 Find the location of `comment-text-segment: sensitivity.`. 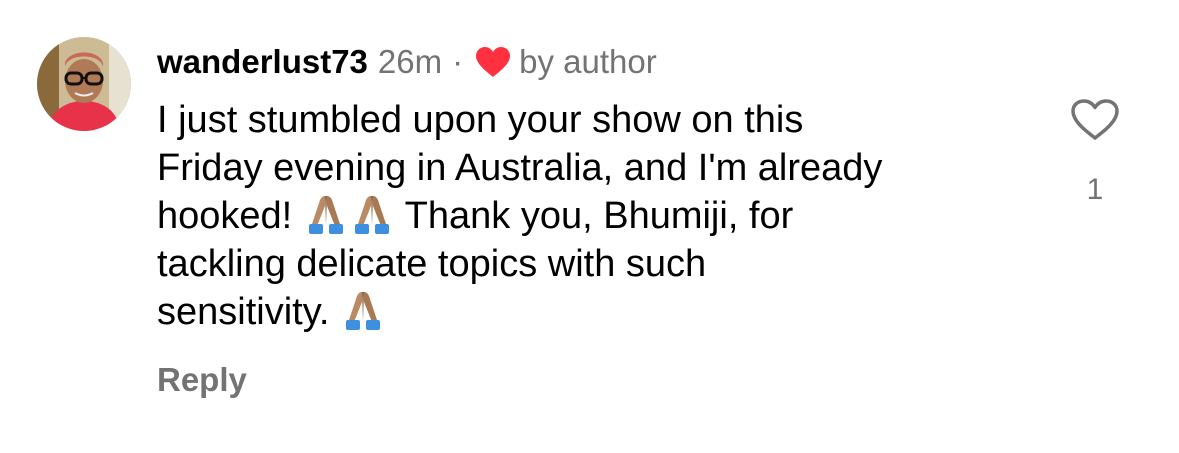

comment-text-segment: sensitivity. is located at coordinates (243, 312).